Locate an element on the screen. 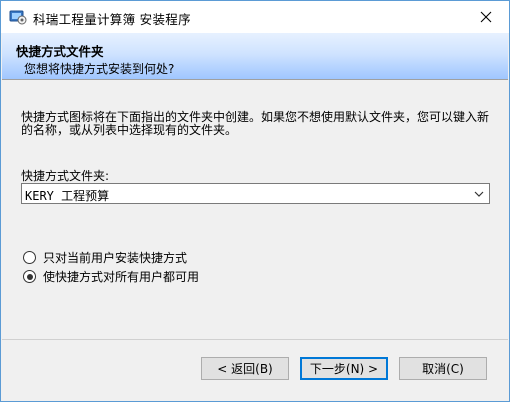  cancel-button: 取消(C) is located at coordinates (443, 368).